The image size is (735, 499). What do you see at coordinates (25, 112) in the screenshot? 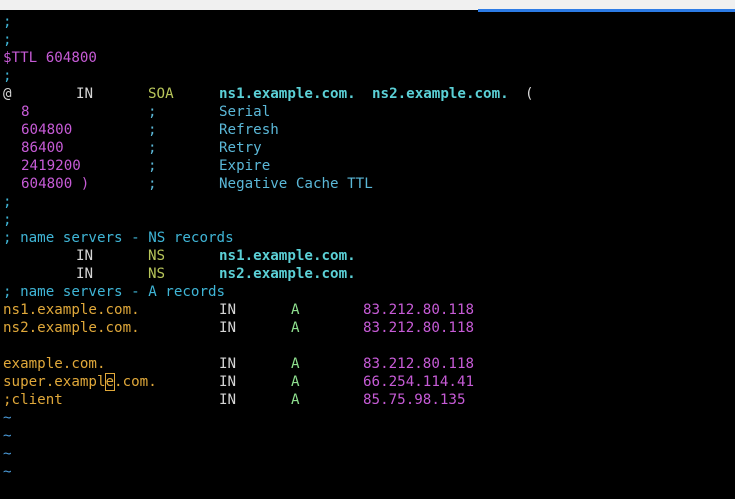
I see `serial-value: 8` at bounding box center [25, 112].